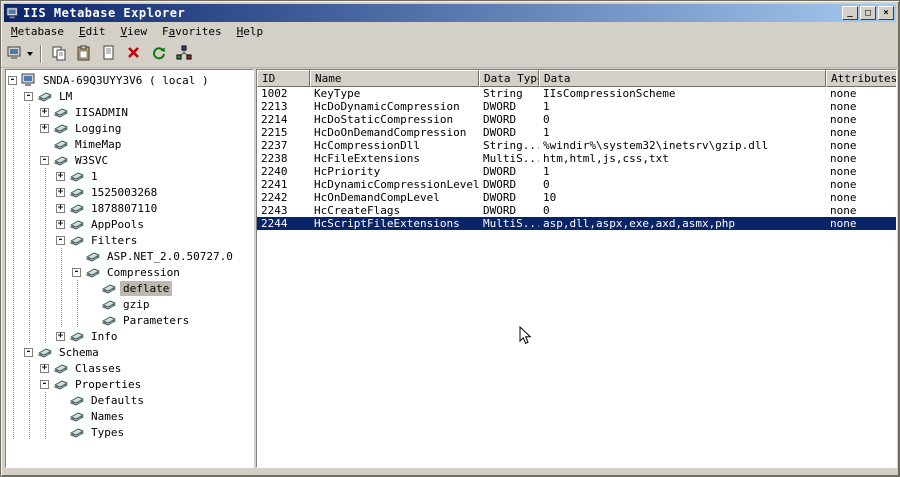  I want to click on tree-item-label: AppPools, so click(117, 224).